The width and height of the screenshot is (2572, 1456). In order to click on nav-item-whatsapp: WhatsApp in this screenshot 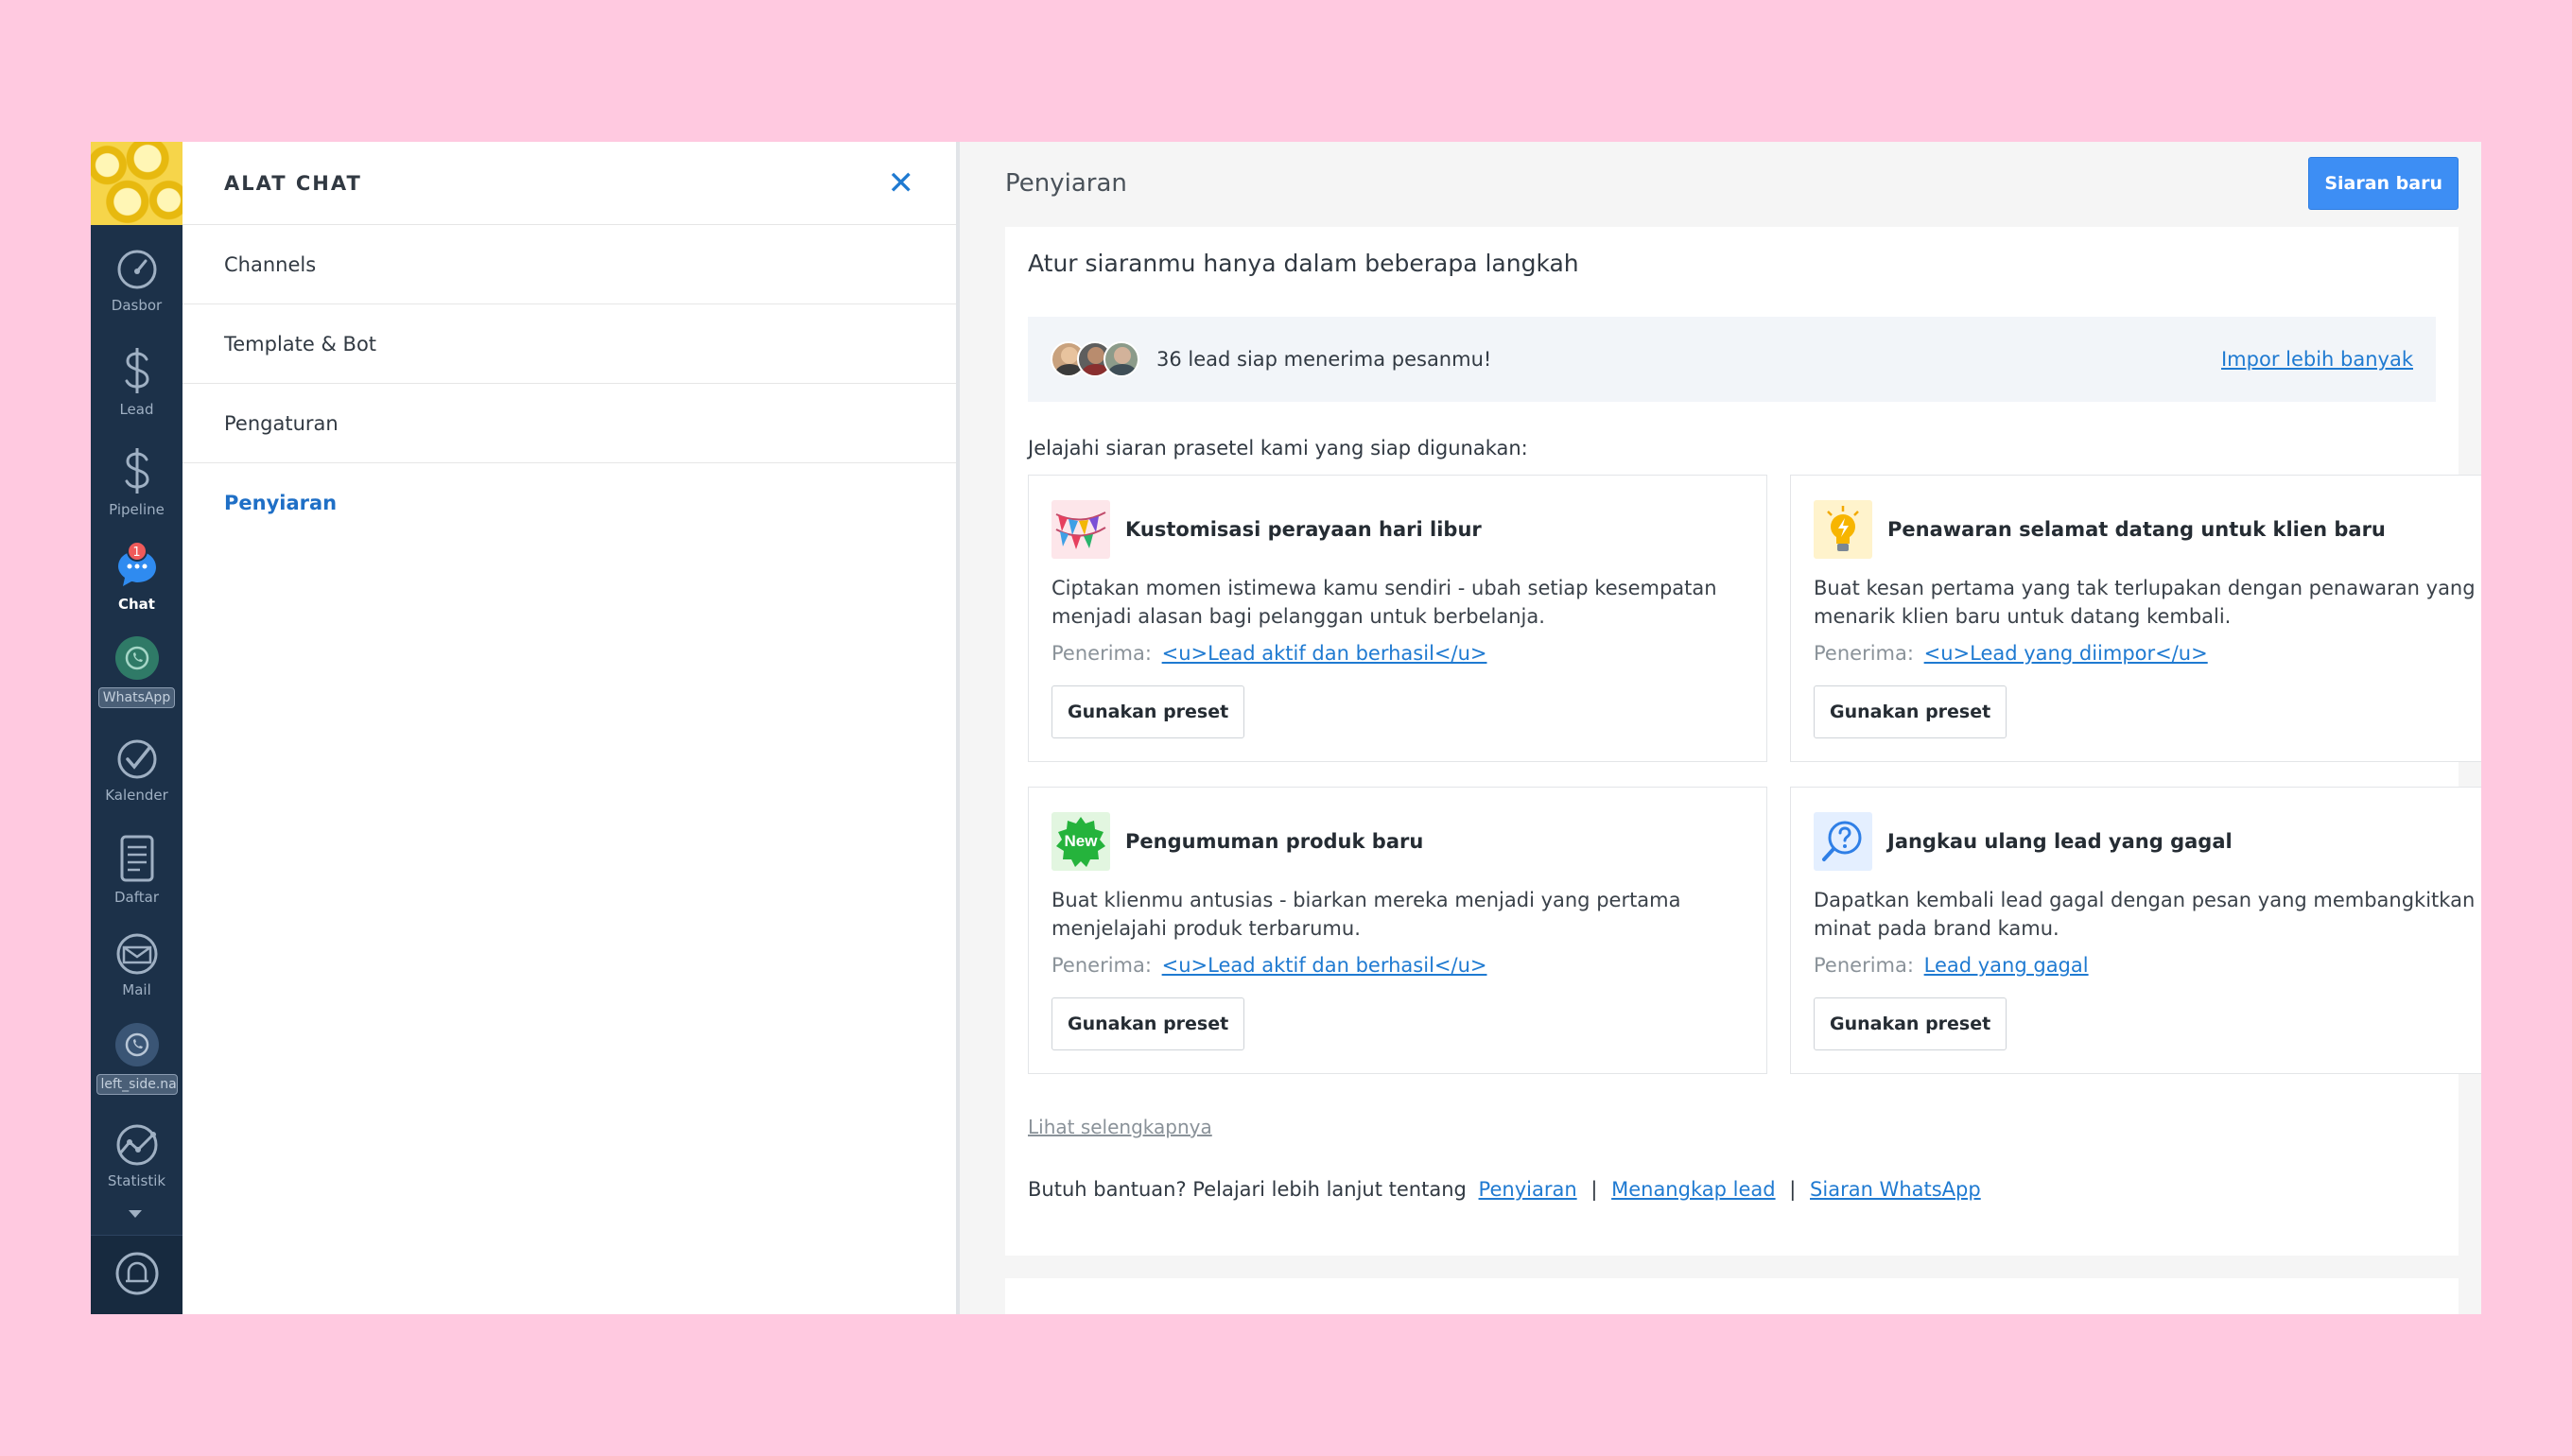, I will do `click(136, 674)`.